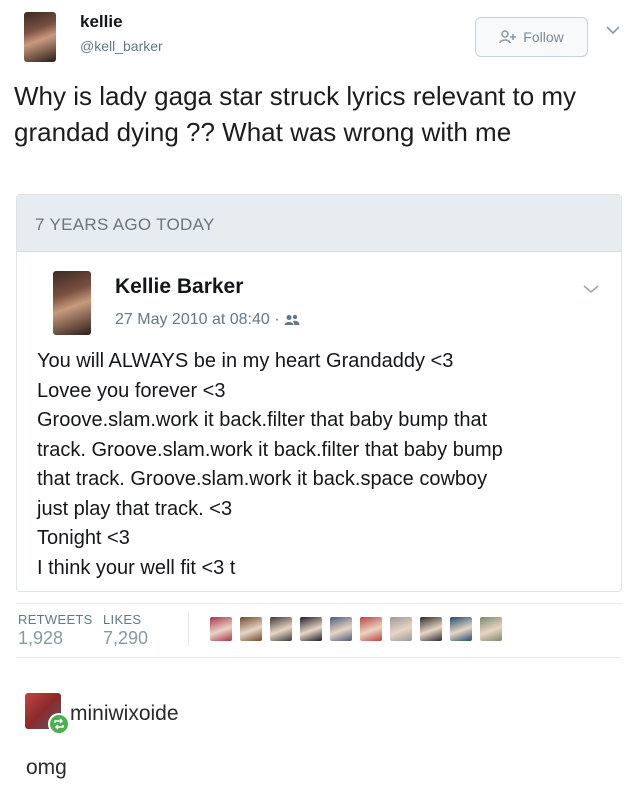 The image size is (640, 791). What do you see at coordinates (125, 638) in the screenshot?
I see `likes-count: 7,290` at bounding box center [125, 638].